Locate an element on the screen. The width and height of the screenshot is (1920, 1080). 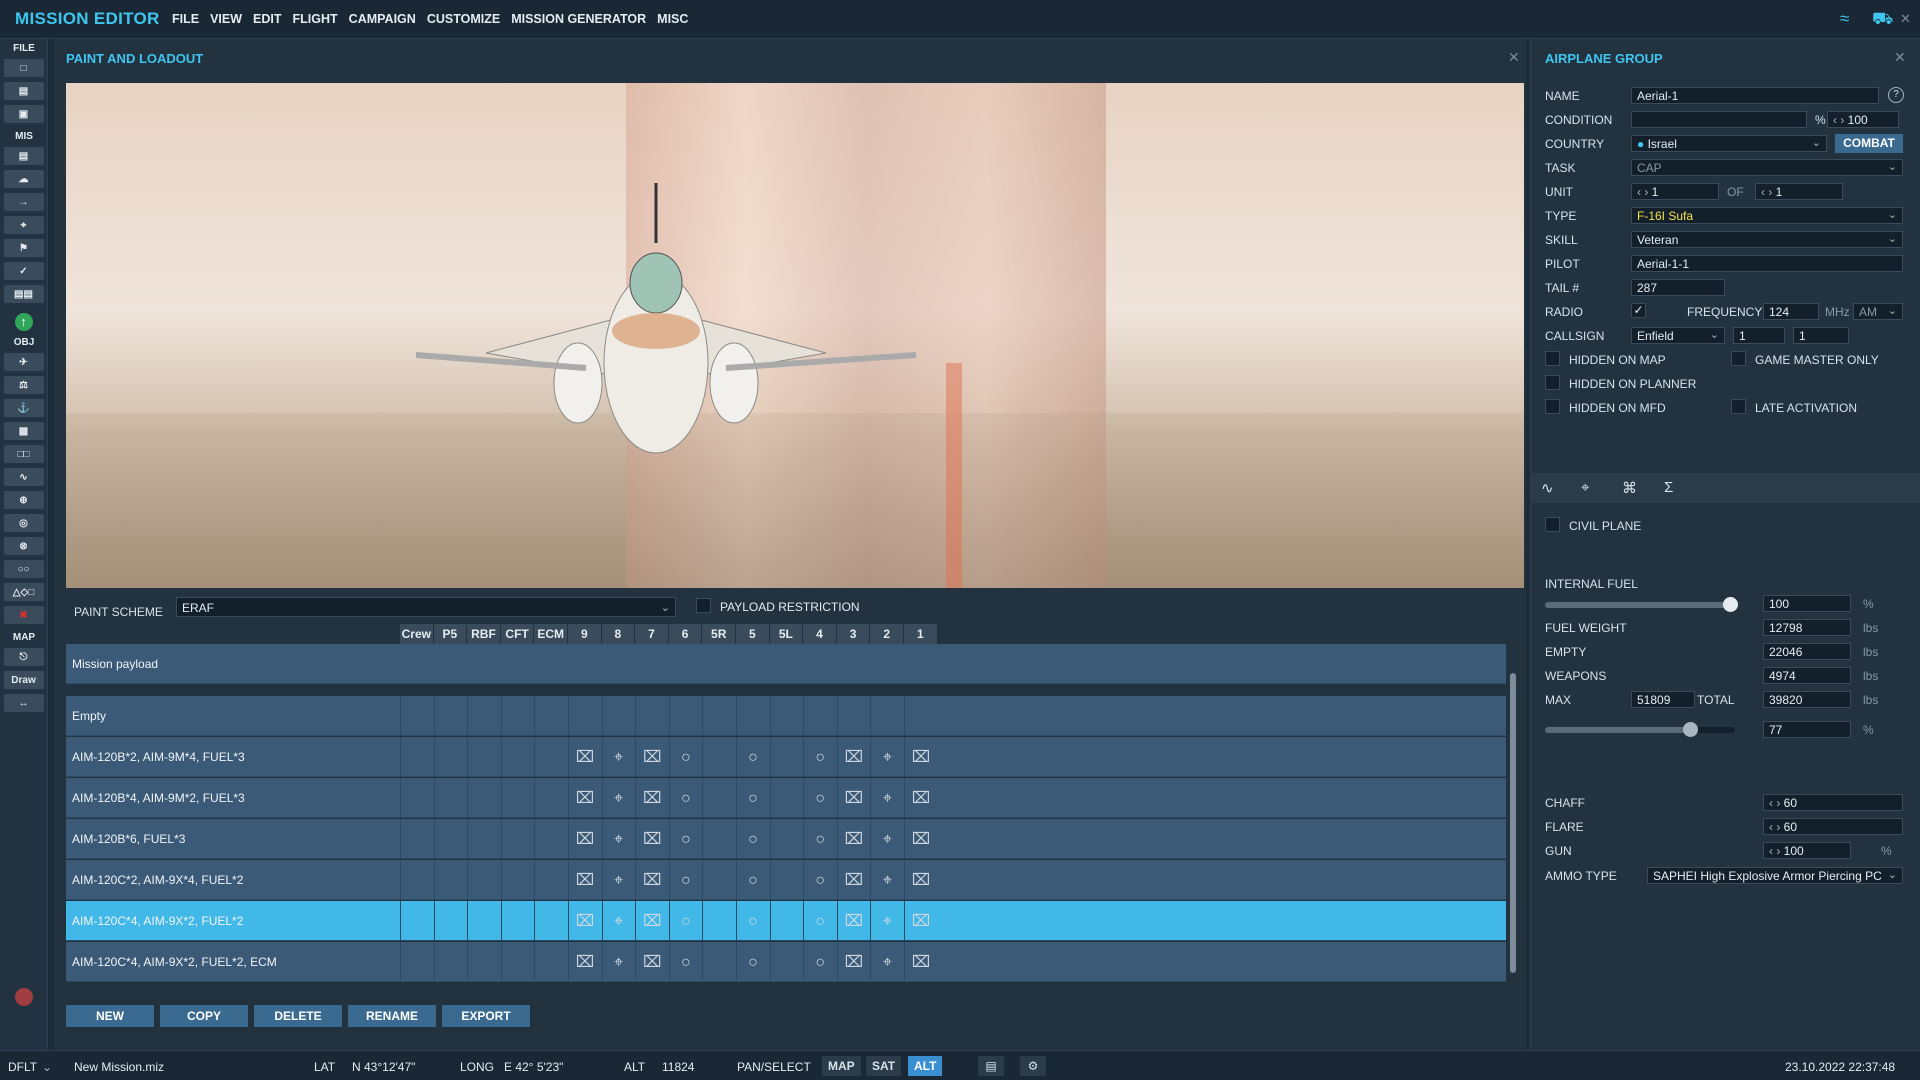
name-input: Aerial-1 is located at coordinates (1755, 95).